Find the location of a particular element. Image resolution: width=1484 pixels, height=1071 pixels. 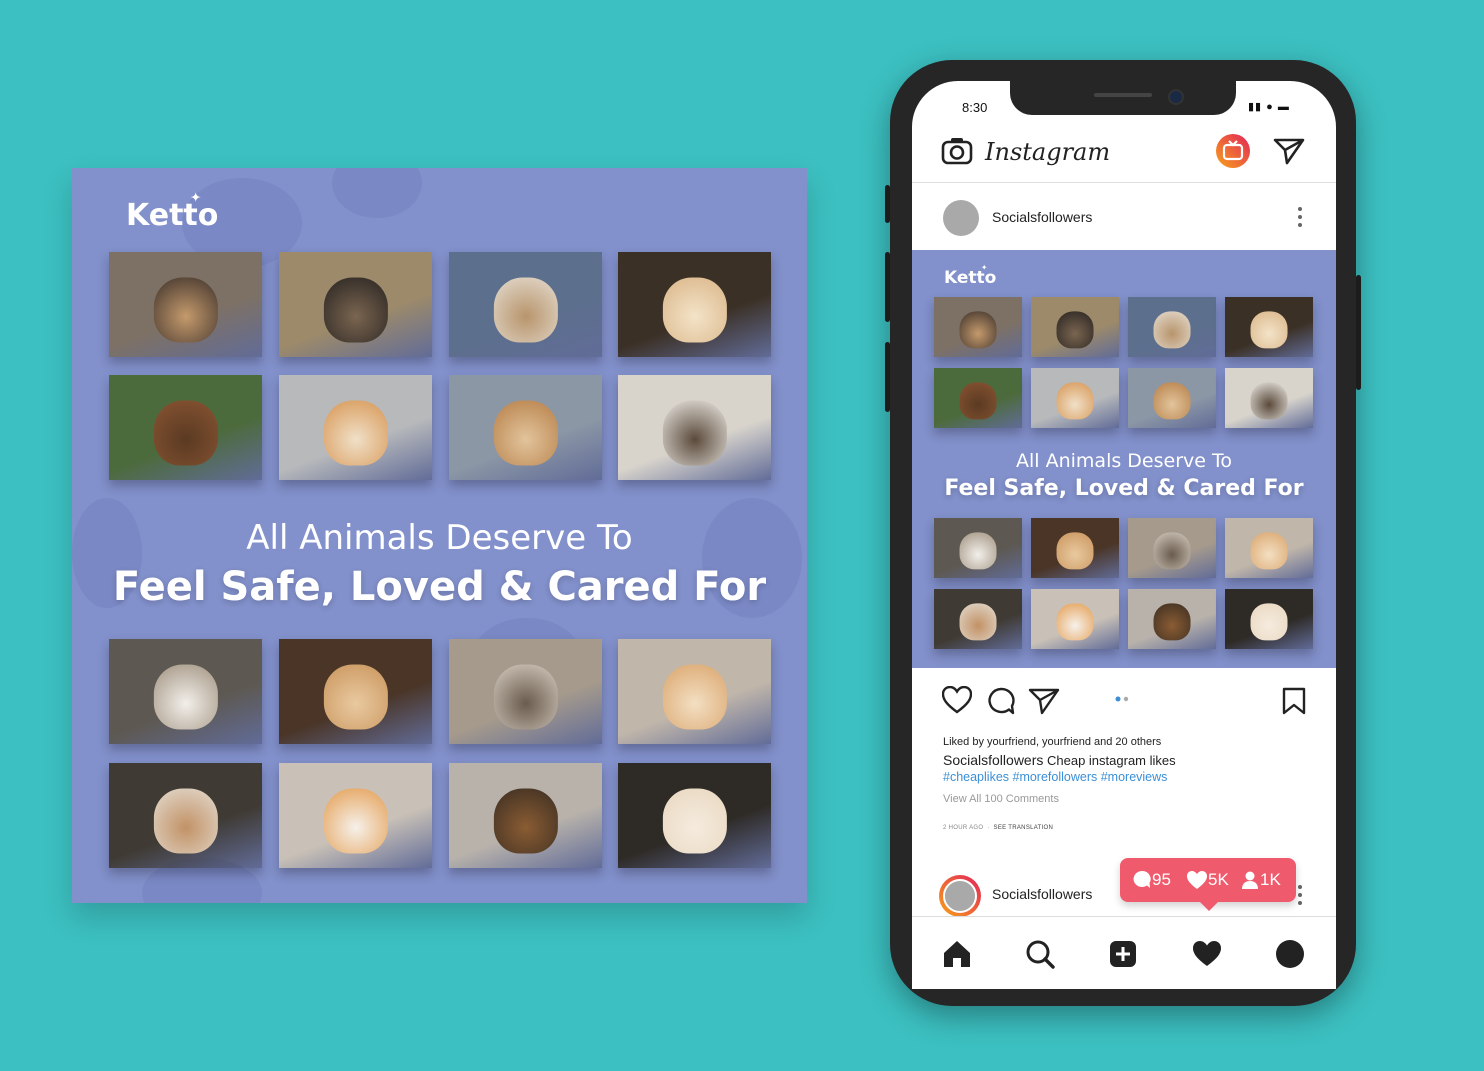

volume-down-button is located at coordinates (887, 377).